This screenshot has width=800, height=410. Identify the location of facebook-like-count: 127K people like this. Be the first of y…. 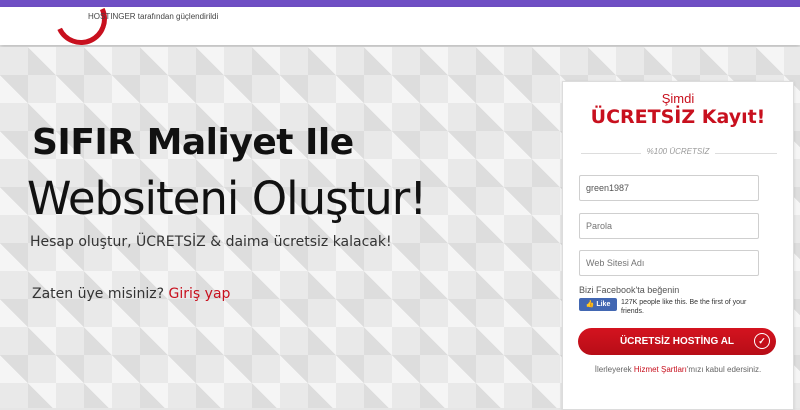
(684, 307).